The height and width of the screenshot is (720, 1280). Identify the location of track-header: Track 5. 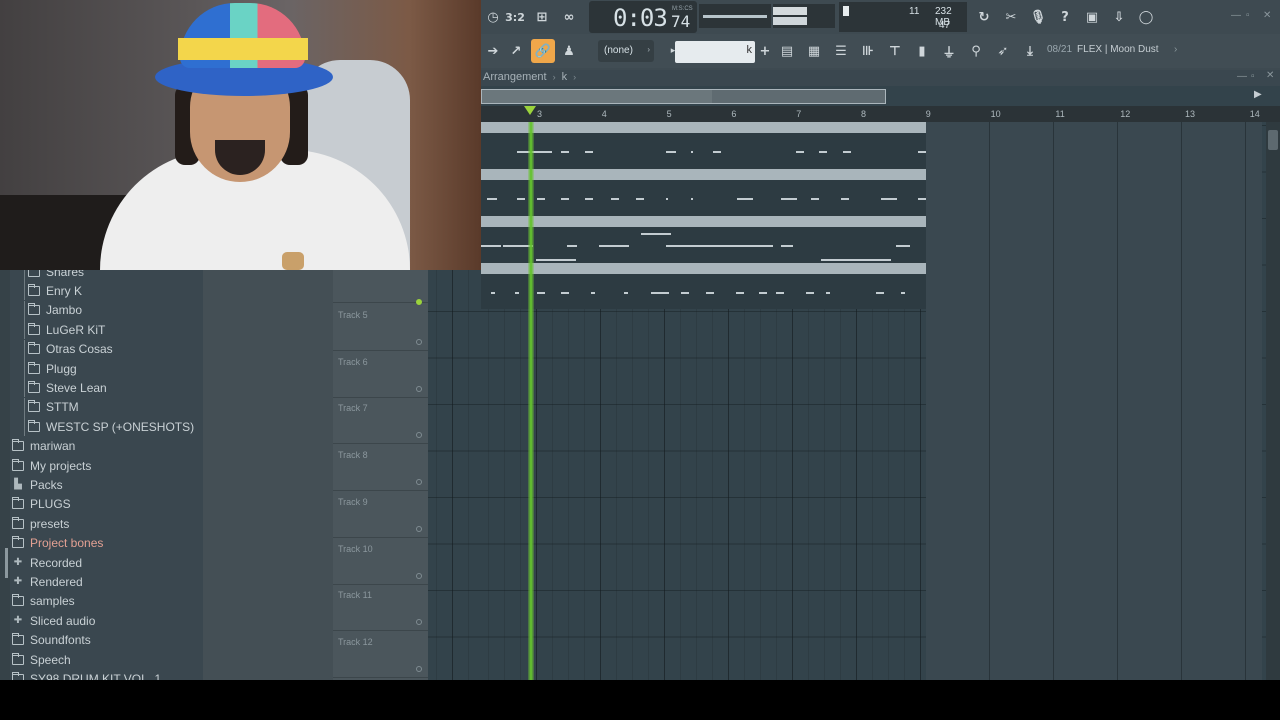
(380, 327).